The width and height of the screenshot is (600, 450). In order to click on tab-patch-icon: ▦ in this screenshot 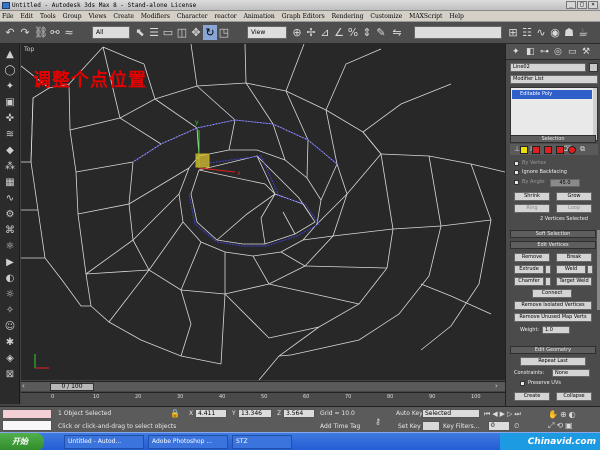, I will do `click(10, 182)`.